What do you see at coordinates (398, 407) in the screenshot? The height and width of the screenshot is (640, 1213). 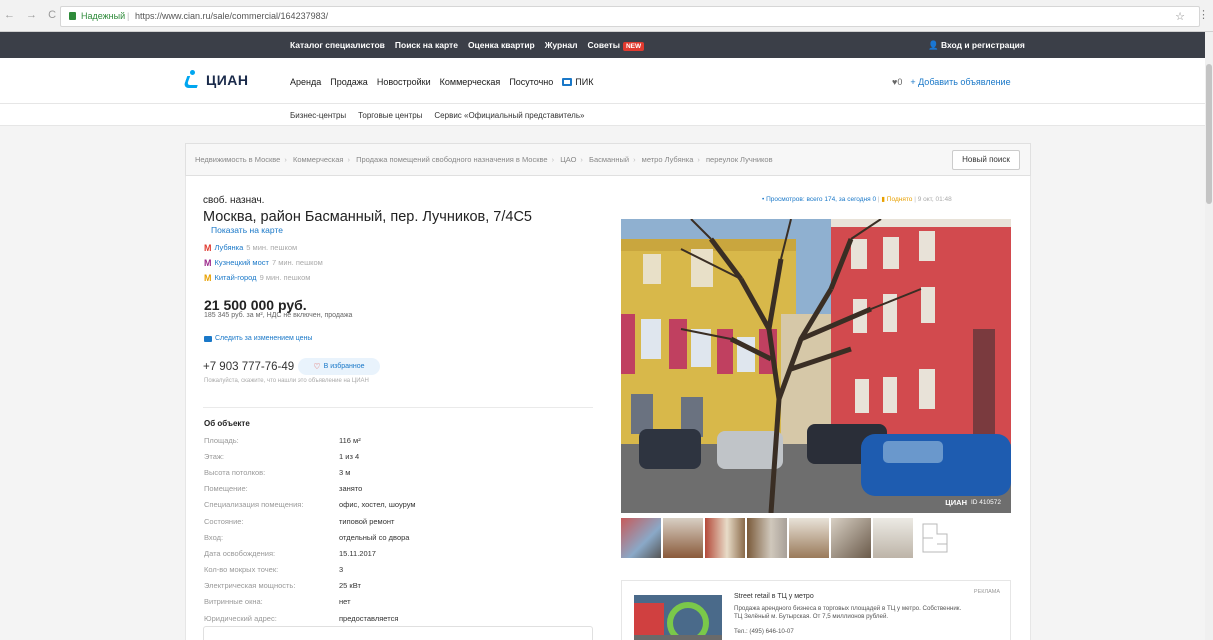 I see `divider` at bounding box center [398, 407].